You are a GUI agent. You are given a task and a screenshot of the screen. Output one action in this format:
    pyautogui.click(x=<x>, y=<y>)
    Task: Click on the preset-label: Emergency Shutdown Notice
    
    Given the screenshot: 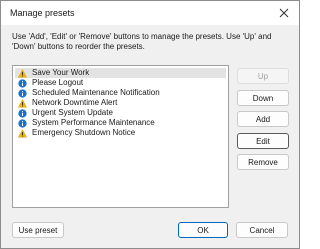 What is the action you would take?
    pyautogui.click(x=84, y=132)
    